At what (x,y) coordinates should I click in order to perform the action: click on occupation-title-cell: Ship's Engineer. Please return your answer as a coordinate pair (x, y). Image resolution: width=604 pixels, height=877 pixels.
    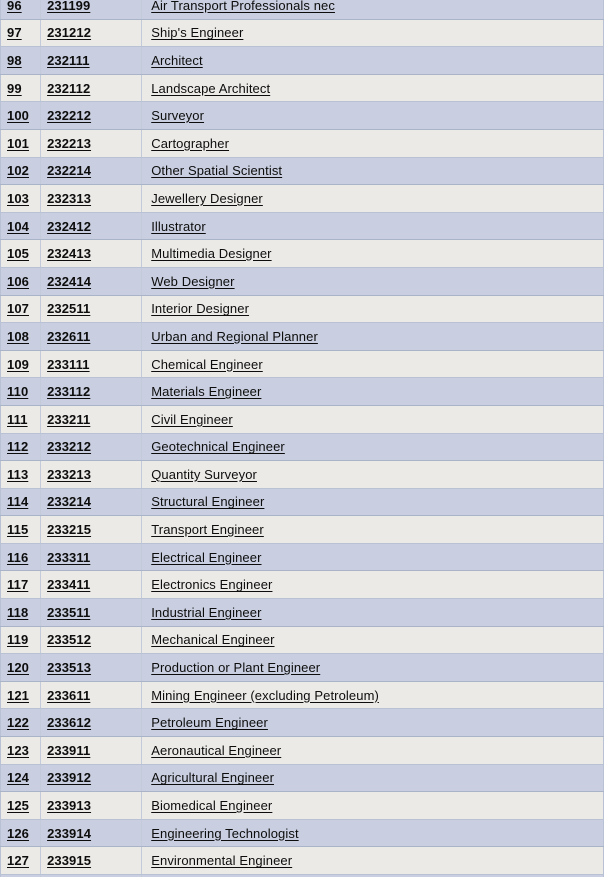
    Looking at the image, I should click on (372, 33).